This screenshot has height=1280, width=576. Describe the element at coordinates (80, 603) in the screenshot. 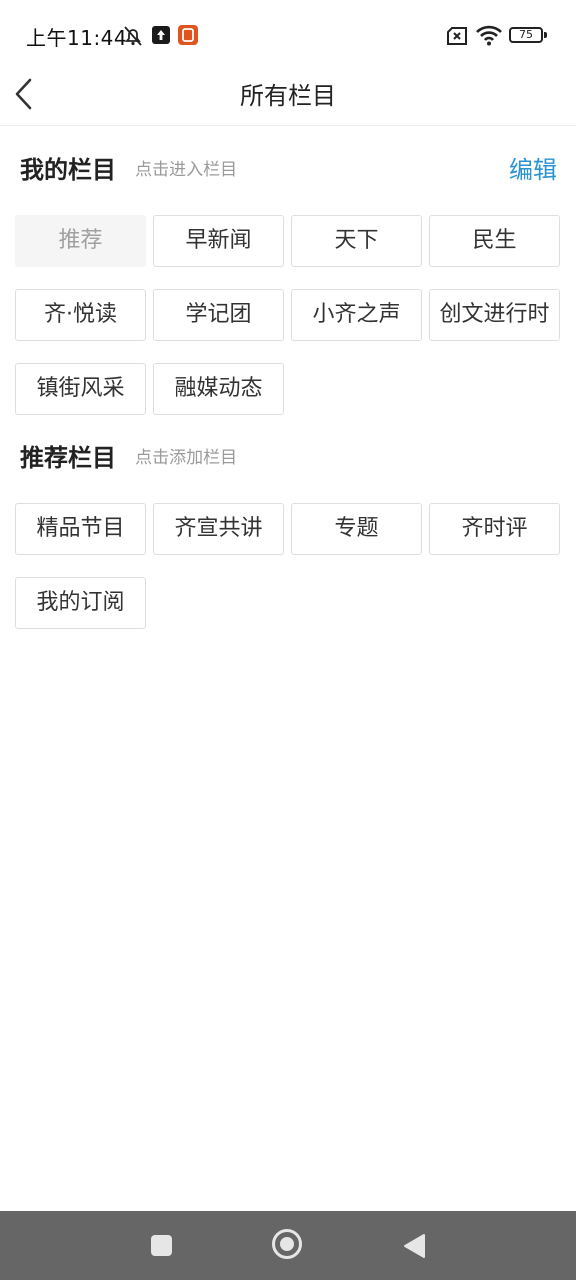

I see `recommended-chip: 我的订阅` at that location.